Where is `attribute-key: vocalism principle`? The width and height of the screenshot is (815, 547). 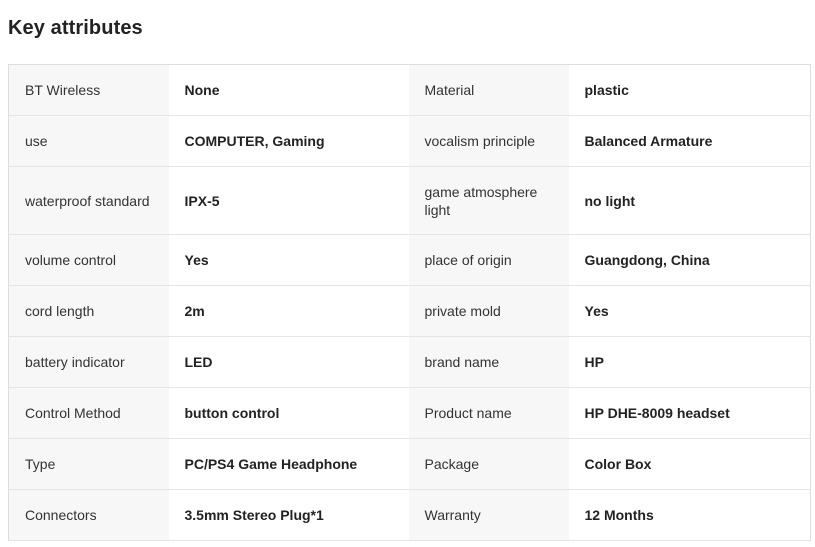 attribute-key: vocalism principle is located at coordinates (488, 141).